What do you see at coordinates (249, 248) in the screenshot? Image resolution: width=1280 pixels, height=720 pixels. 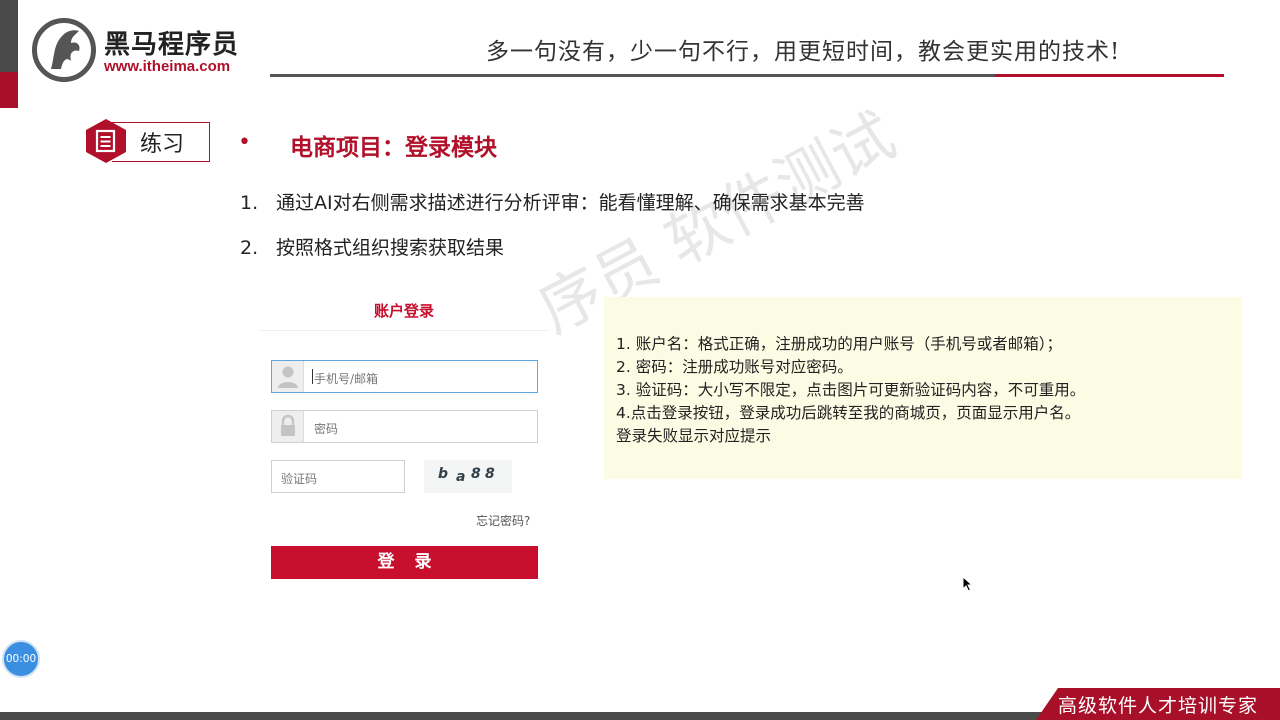 I see `task-number: 2.` at bounding box center [249, 248].